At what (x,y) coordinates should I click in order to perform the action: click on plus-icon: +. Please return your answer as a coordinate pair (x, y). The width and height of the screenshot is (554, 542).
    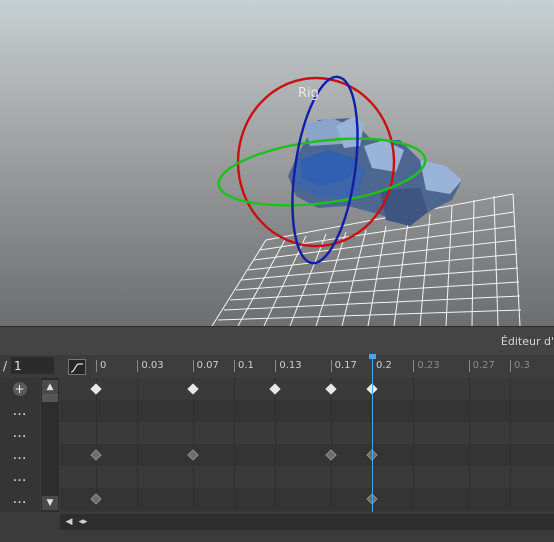
    Looking at the image, I should click on (20, 389).